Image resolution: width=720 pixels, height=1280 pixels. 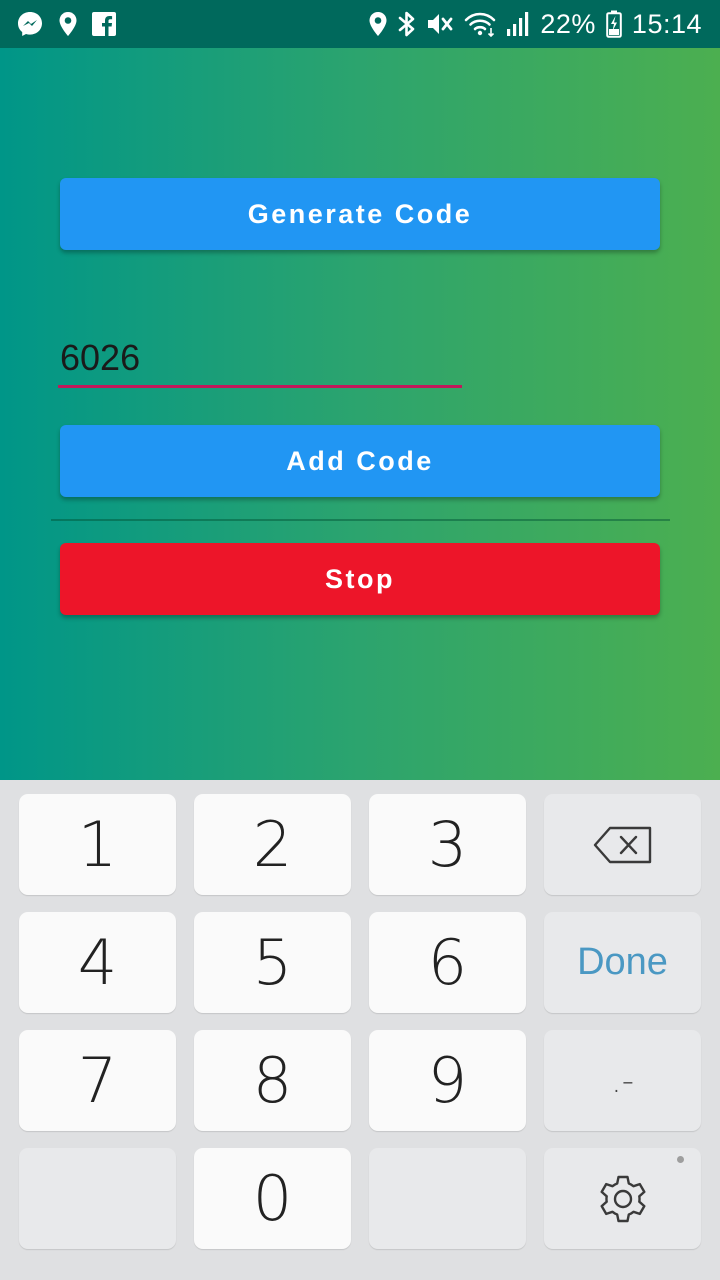 I want to click on system-icons: 22% 15:14, so click(x=535, y=24).